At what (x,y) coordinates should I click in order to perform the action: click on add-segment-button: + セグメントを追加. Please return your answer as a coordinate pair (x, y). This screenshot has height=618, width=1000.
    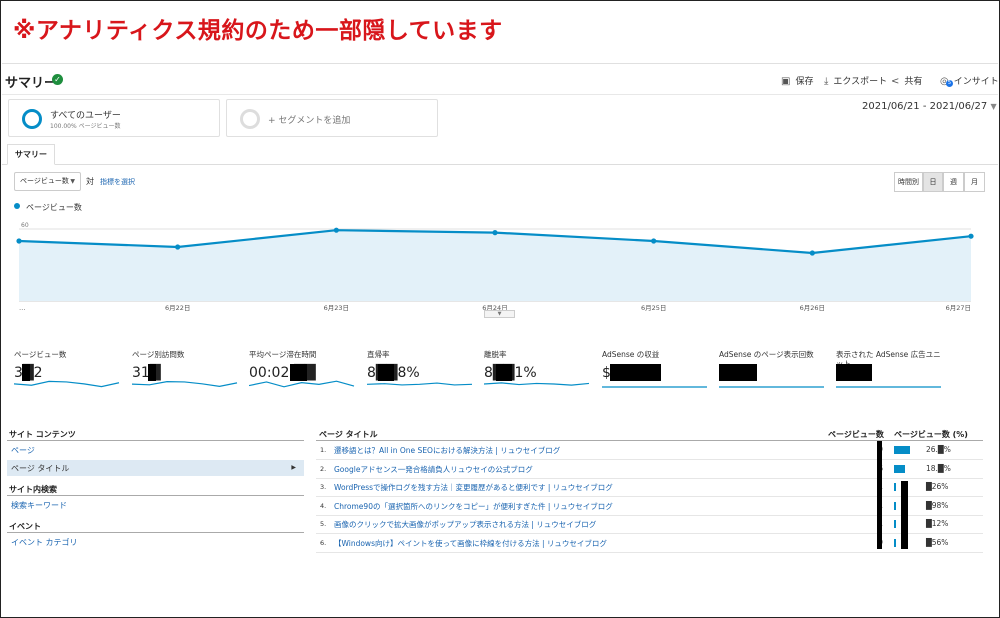
    Looking at the image, I should click on (332, 118).